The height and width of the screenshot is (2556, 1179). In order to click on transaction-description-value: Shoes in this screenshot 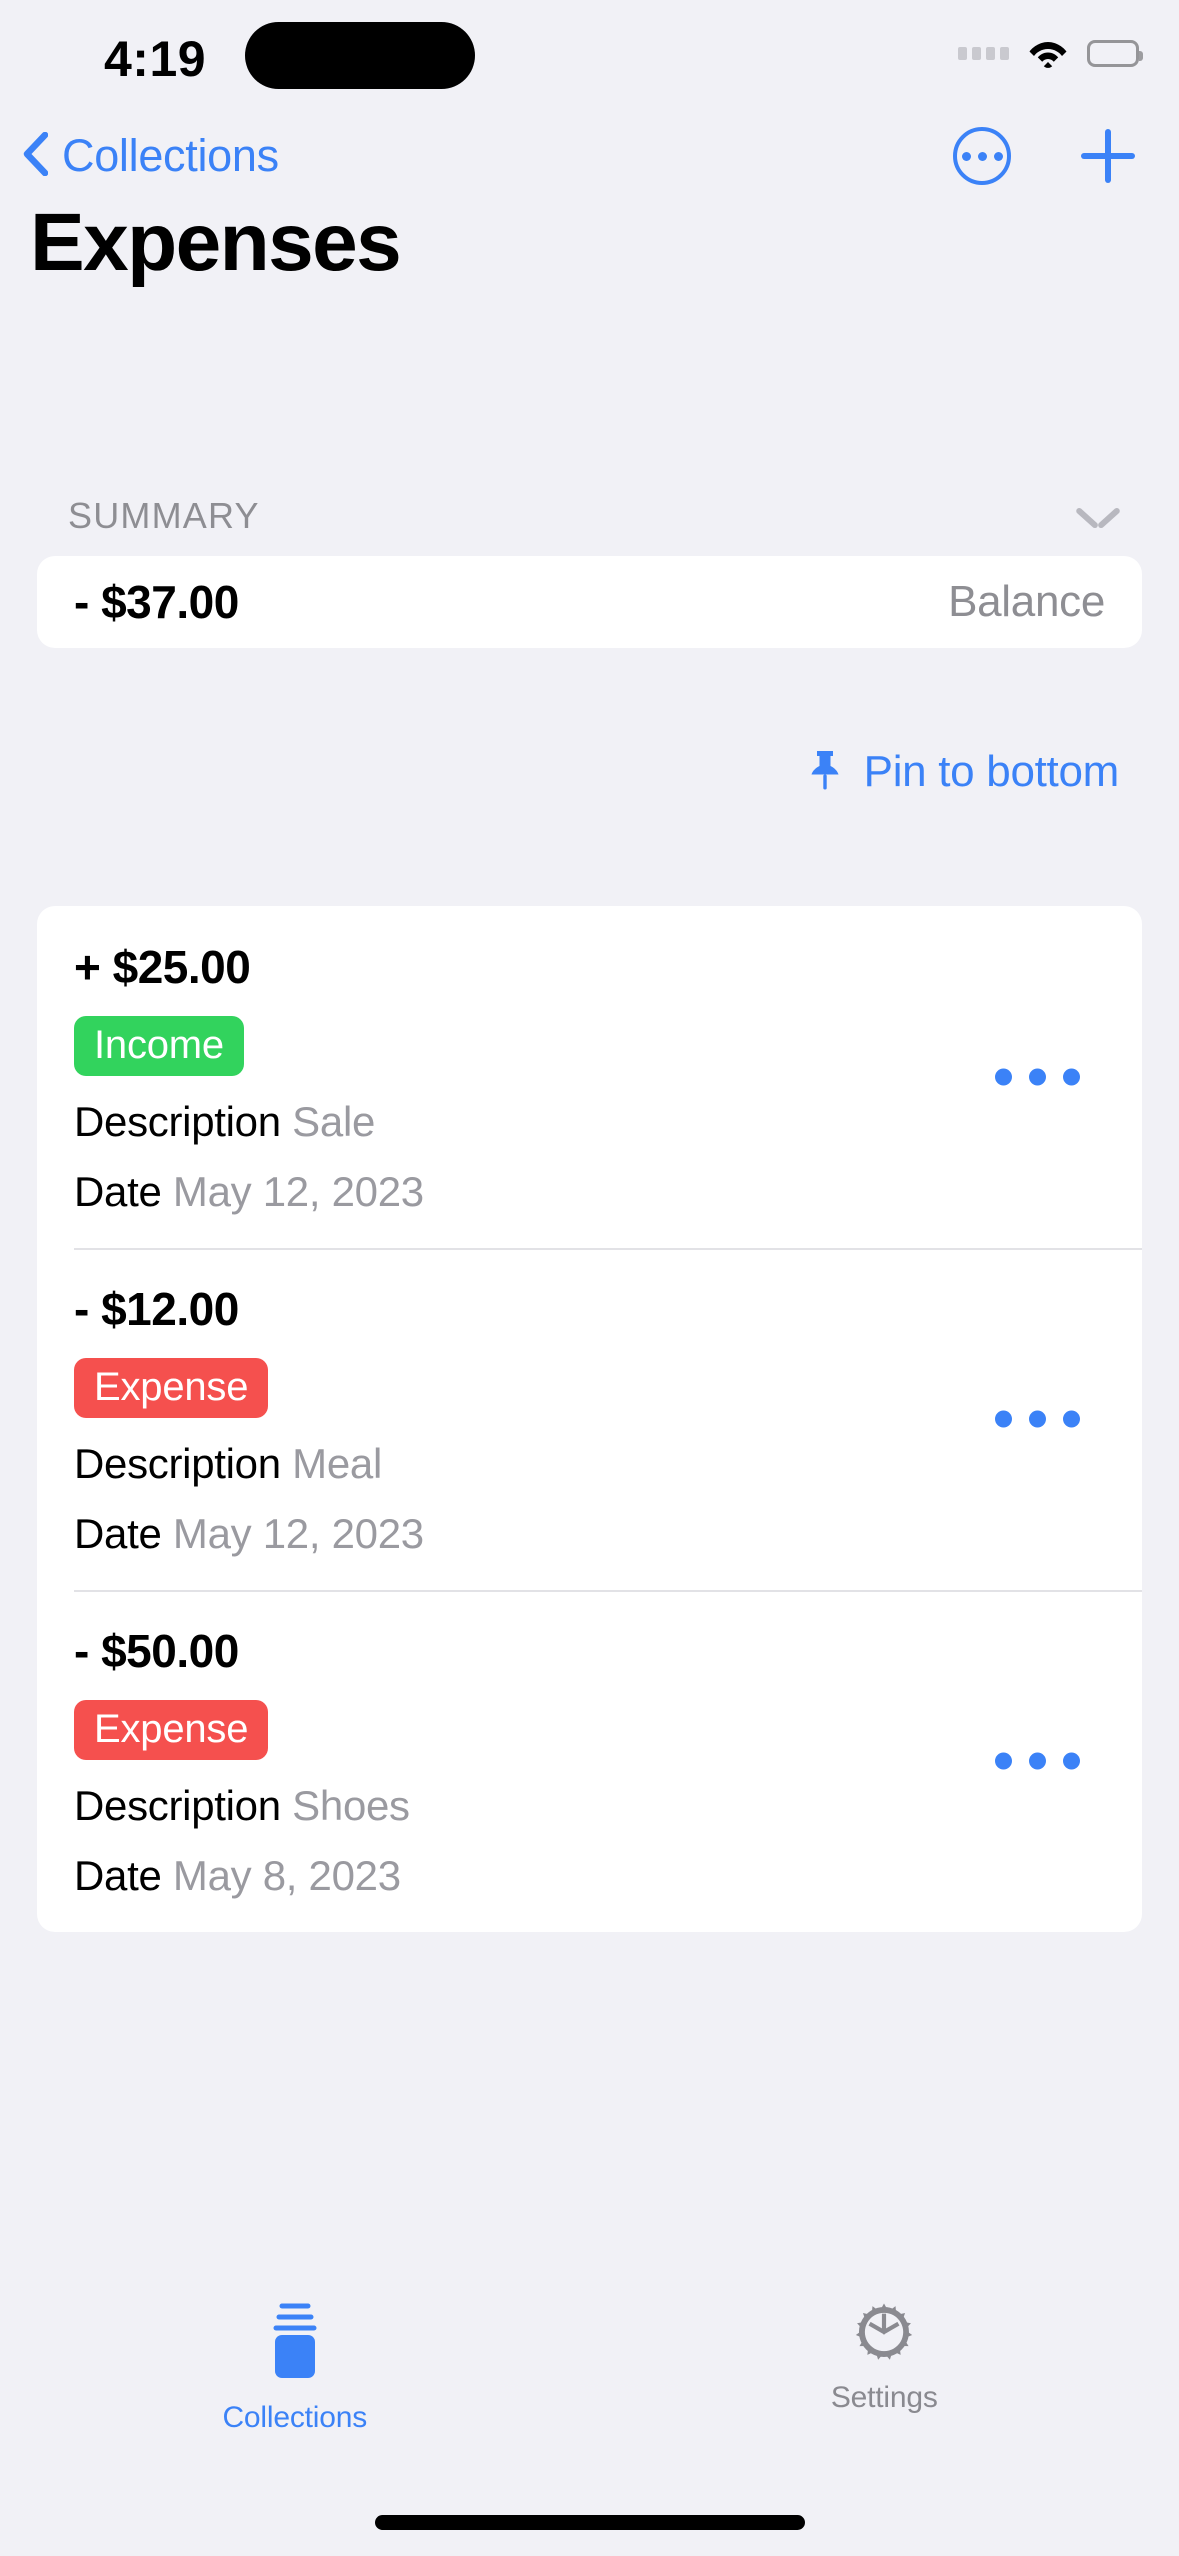, I will do `click(351, 1805)`.